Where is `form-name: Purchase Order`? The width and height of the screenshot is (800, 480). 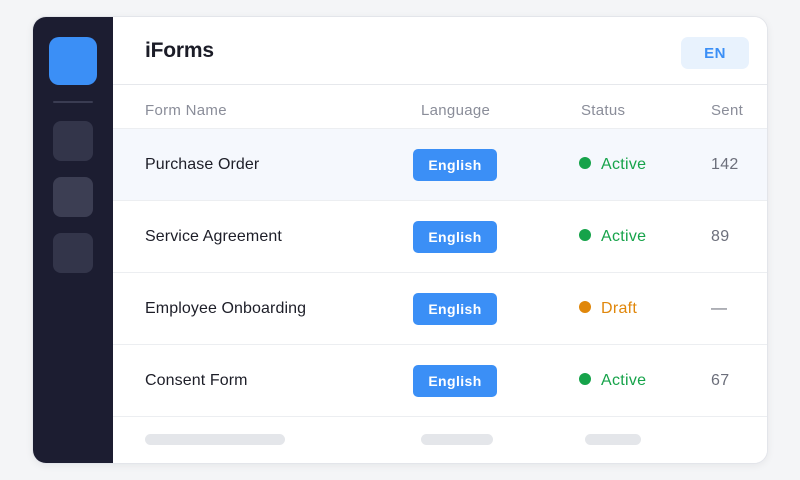 form-name: Purchase Order is located at coordinates (202, 164).